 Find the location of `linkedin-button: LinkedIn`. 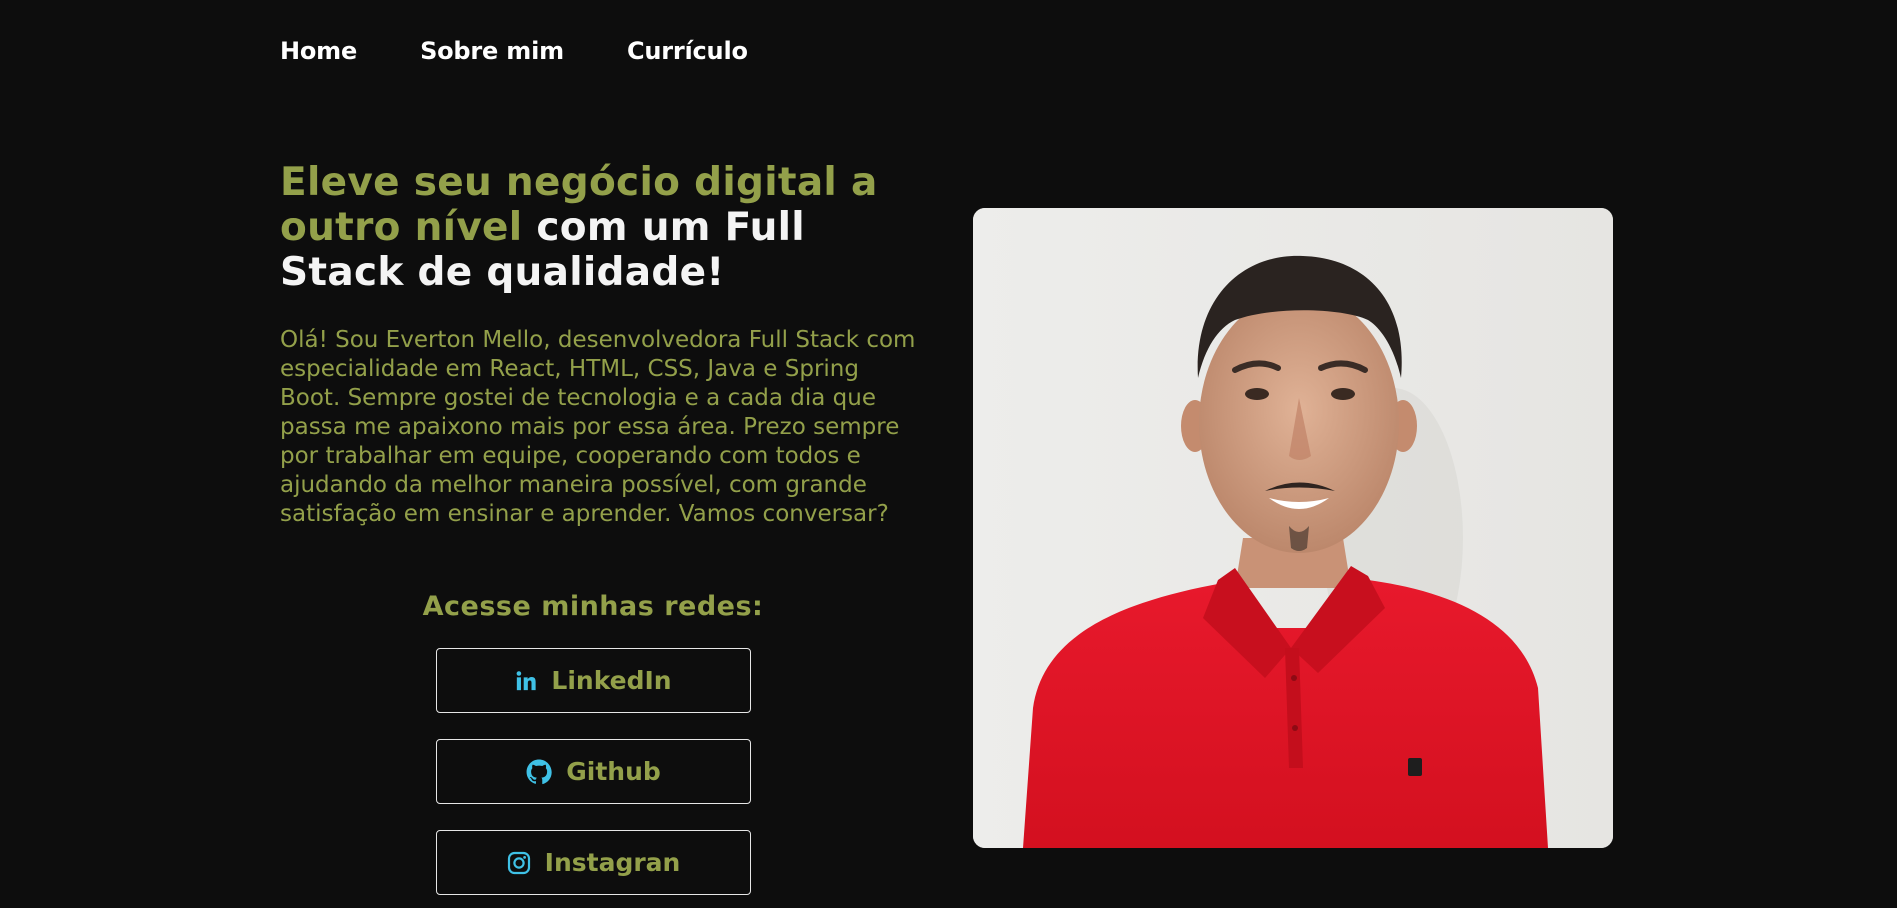

linkedin-button: LinkedIn is located at coordinates (593, 680).